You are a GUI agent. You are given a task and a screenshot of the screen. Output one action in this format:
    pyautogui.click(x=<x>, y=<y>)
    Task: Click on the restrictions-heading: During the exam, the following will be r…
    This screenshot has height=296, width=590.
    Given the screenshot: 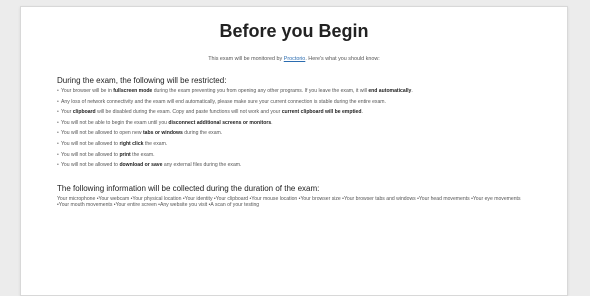 What is the action you would take?
    pyautogui.click(x=142, y=80)
    